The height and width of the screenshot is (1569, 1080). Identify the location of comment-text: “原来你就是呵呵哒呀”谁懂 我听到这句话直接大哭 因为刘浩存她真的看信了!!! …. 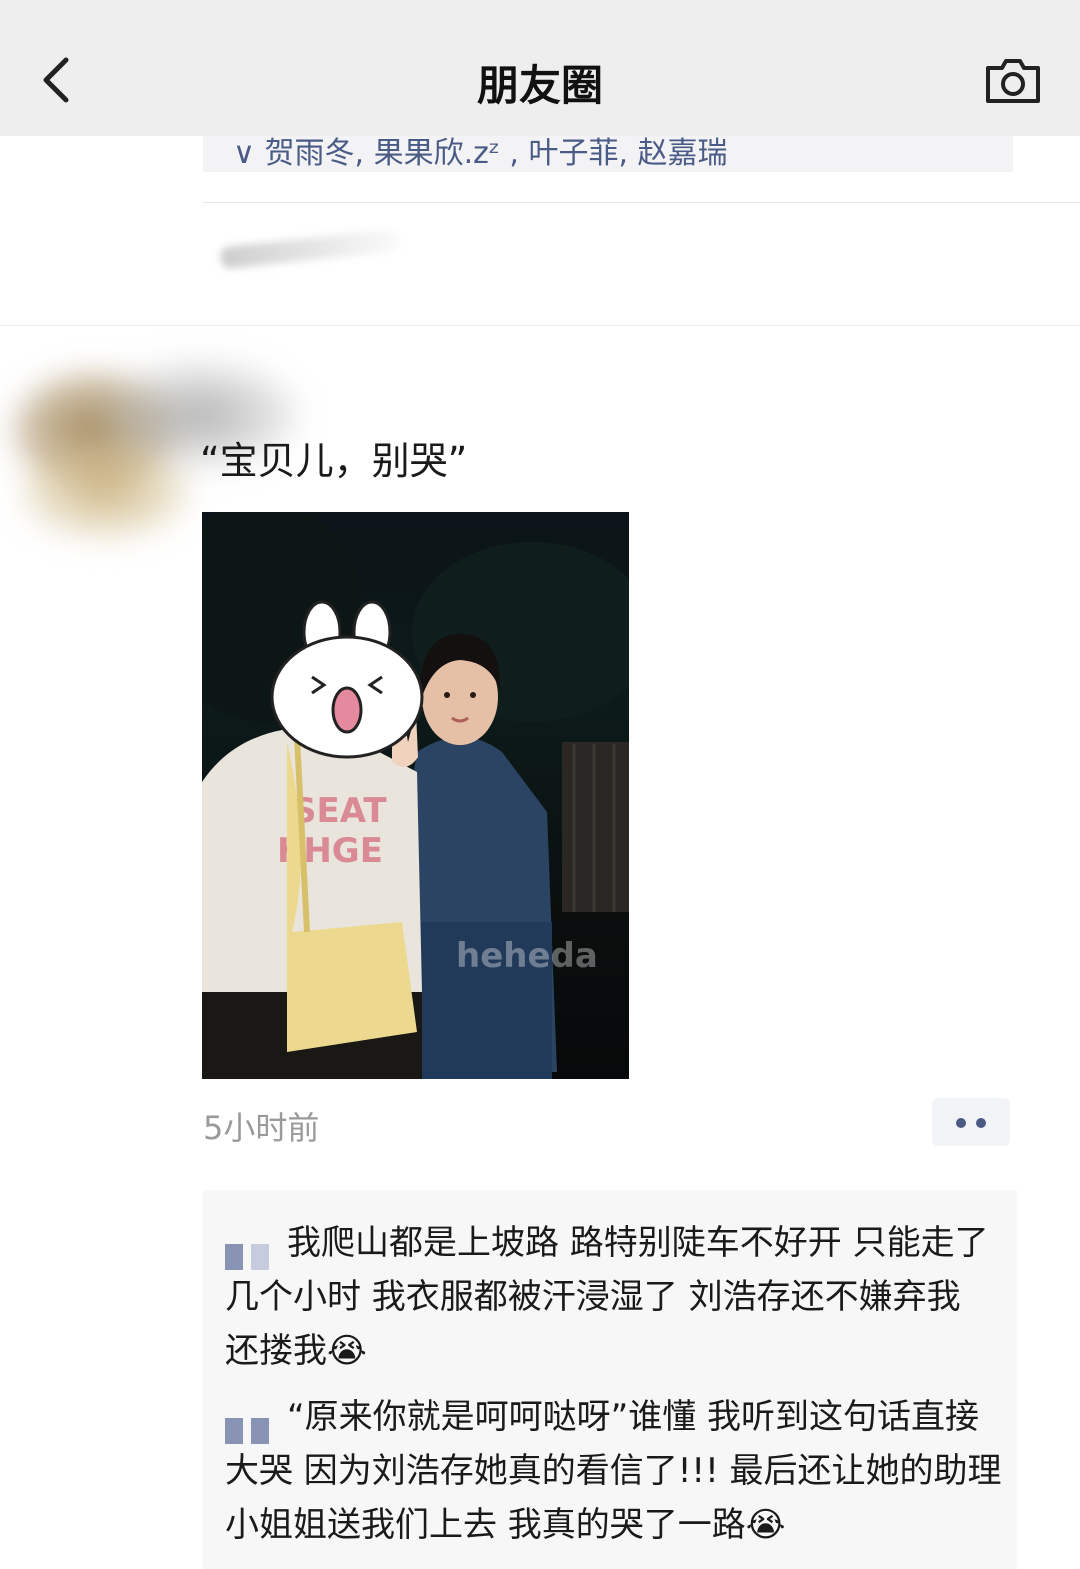
(613, 1471).